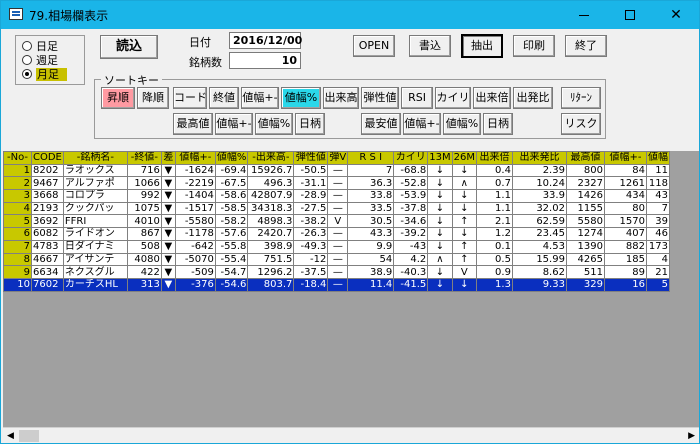 This screenshot has width=700, height=444. I want to click on sort-code-button: コード, so click(190, 98).